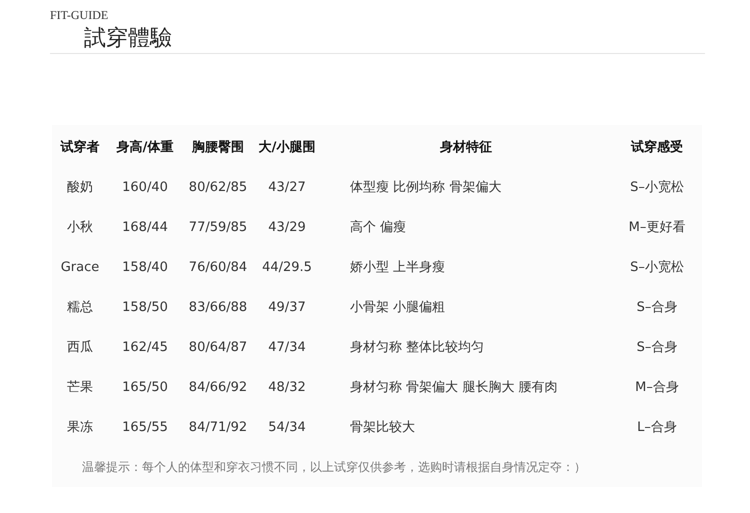 This screenshot has width=750, height=513. What do you see at coordinates (287, 187) in the screenshot?
I see `table-cell: 43/27` at bounding box center [287, 187].